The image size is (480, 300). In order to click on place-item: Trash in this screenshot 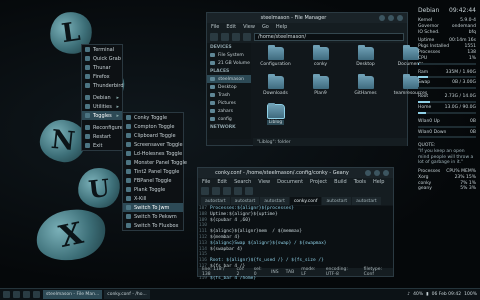, I will do `click(229, 95)`.